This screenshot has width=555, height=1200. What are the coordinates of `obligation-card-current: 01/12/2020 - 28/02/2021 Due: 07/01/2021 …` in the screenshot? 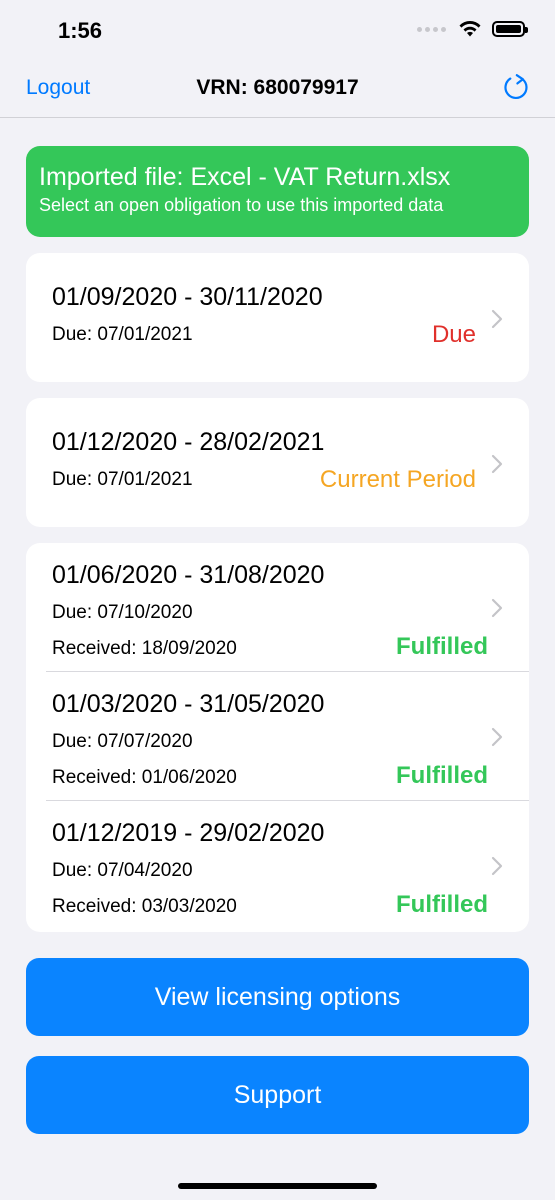 It's located at (277, 462).